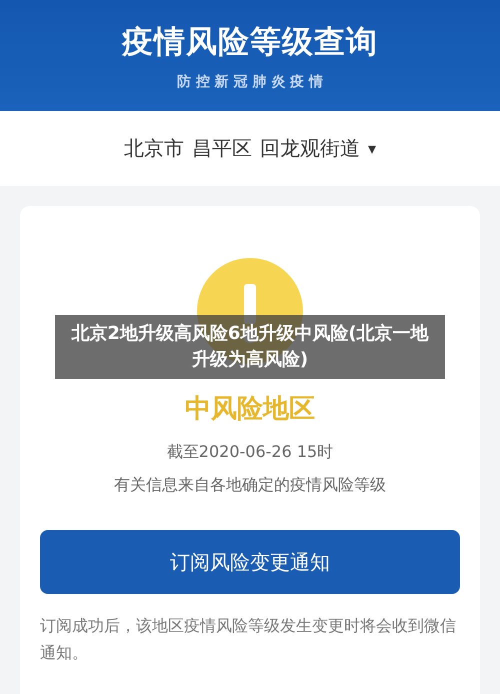 The image size is (500, 694). What do you see at coordinates (250, 562) in the screenshot?
I see `subscribe-button: 订阅风险变更通知` at bounding box center [250, 562].